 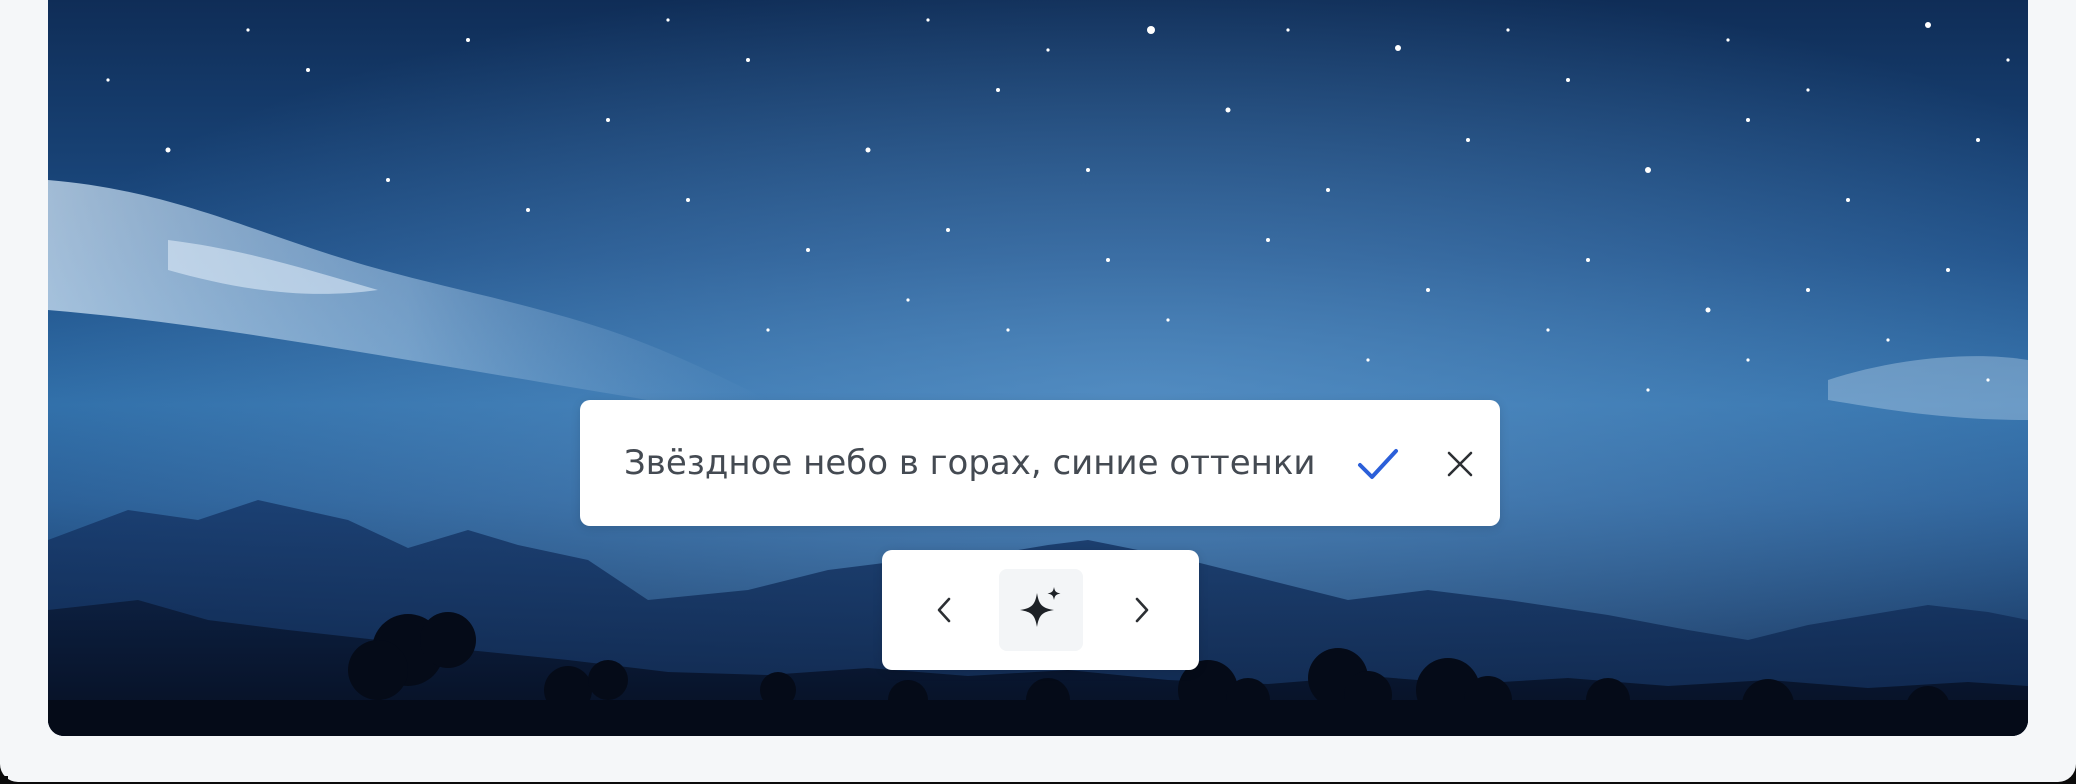 I want to click on variant-navigator, so click(x=1040, y=610).